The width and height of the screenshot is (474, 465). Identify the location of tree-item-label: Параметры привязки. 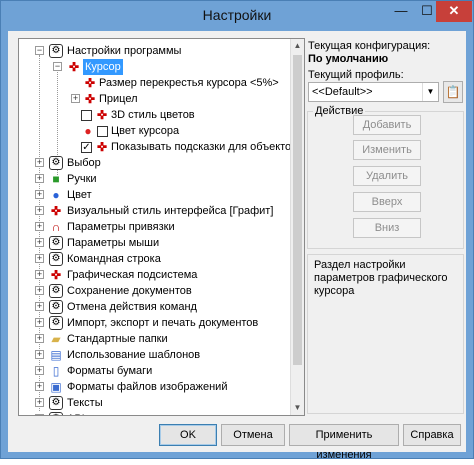
(121, 227).